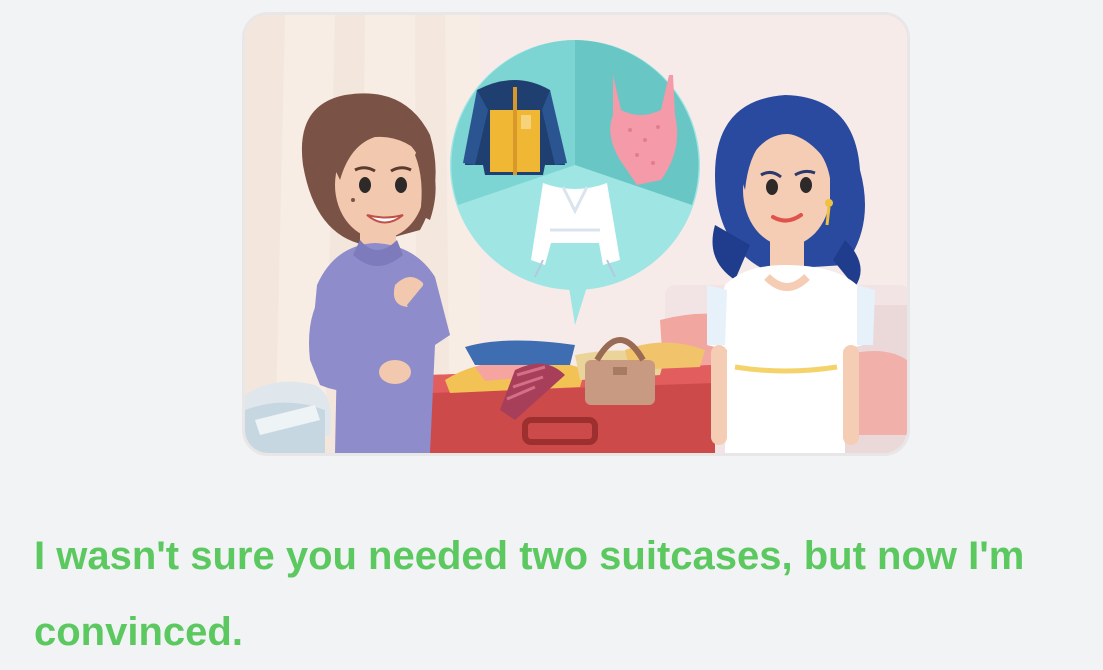 The height and width of the screenshot is (670, 1103). Describe the element at coordinates (791, 274) in the screenshot. I see `woman-in-white-dress` at that location.